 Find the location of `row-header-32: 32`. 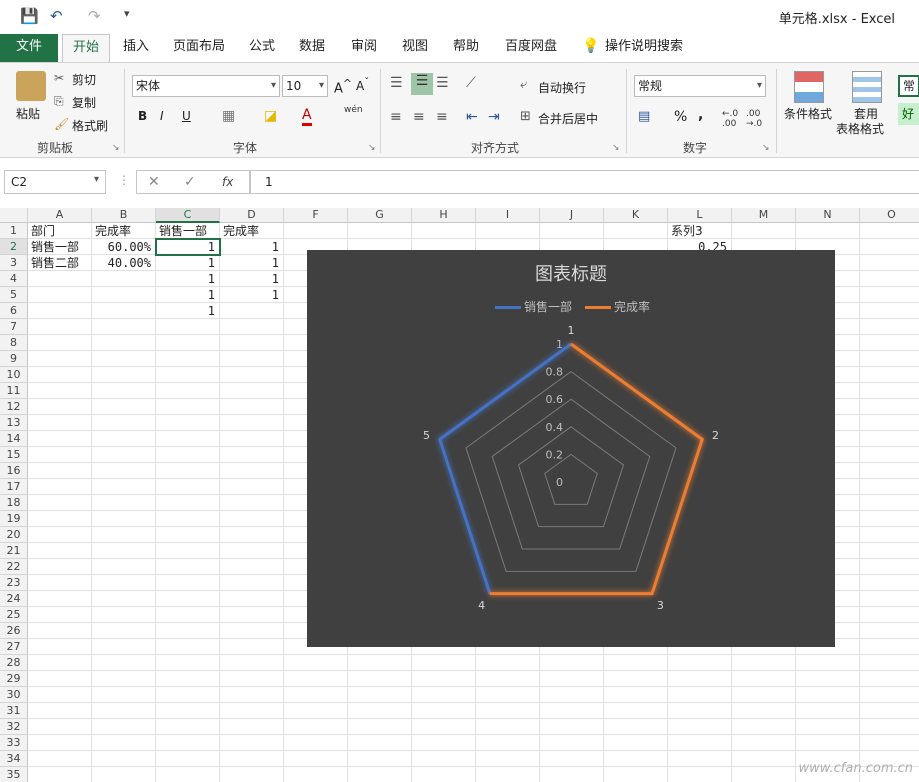

row-header-32: 32 is located at coordinates (14, 727).